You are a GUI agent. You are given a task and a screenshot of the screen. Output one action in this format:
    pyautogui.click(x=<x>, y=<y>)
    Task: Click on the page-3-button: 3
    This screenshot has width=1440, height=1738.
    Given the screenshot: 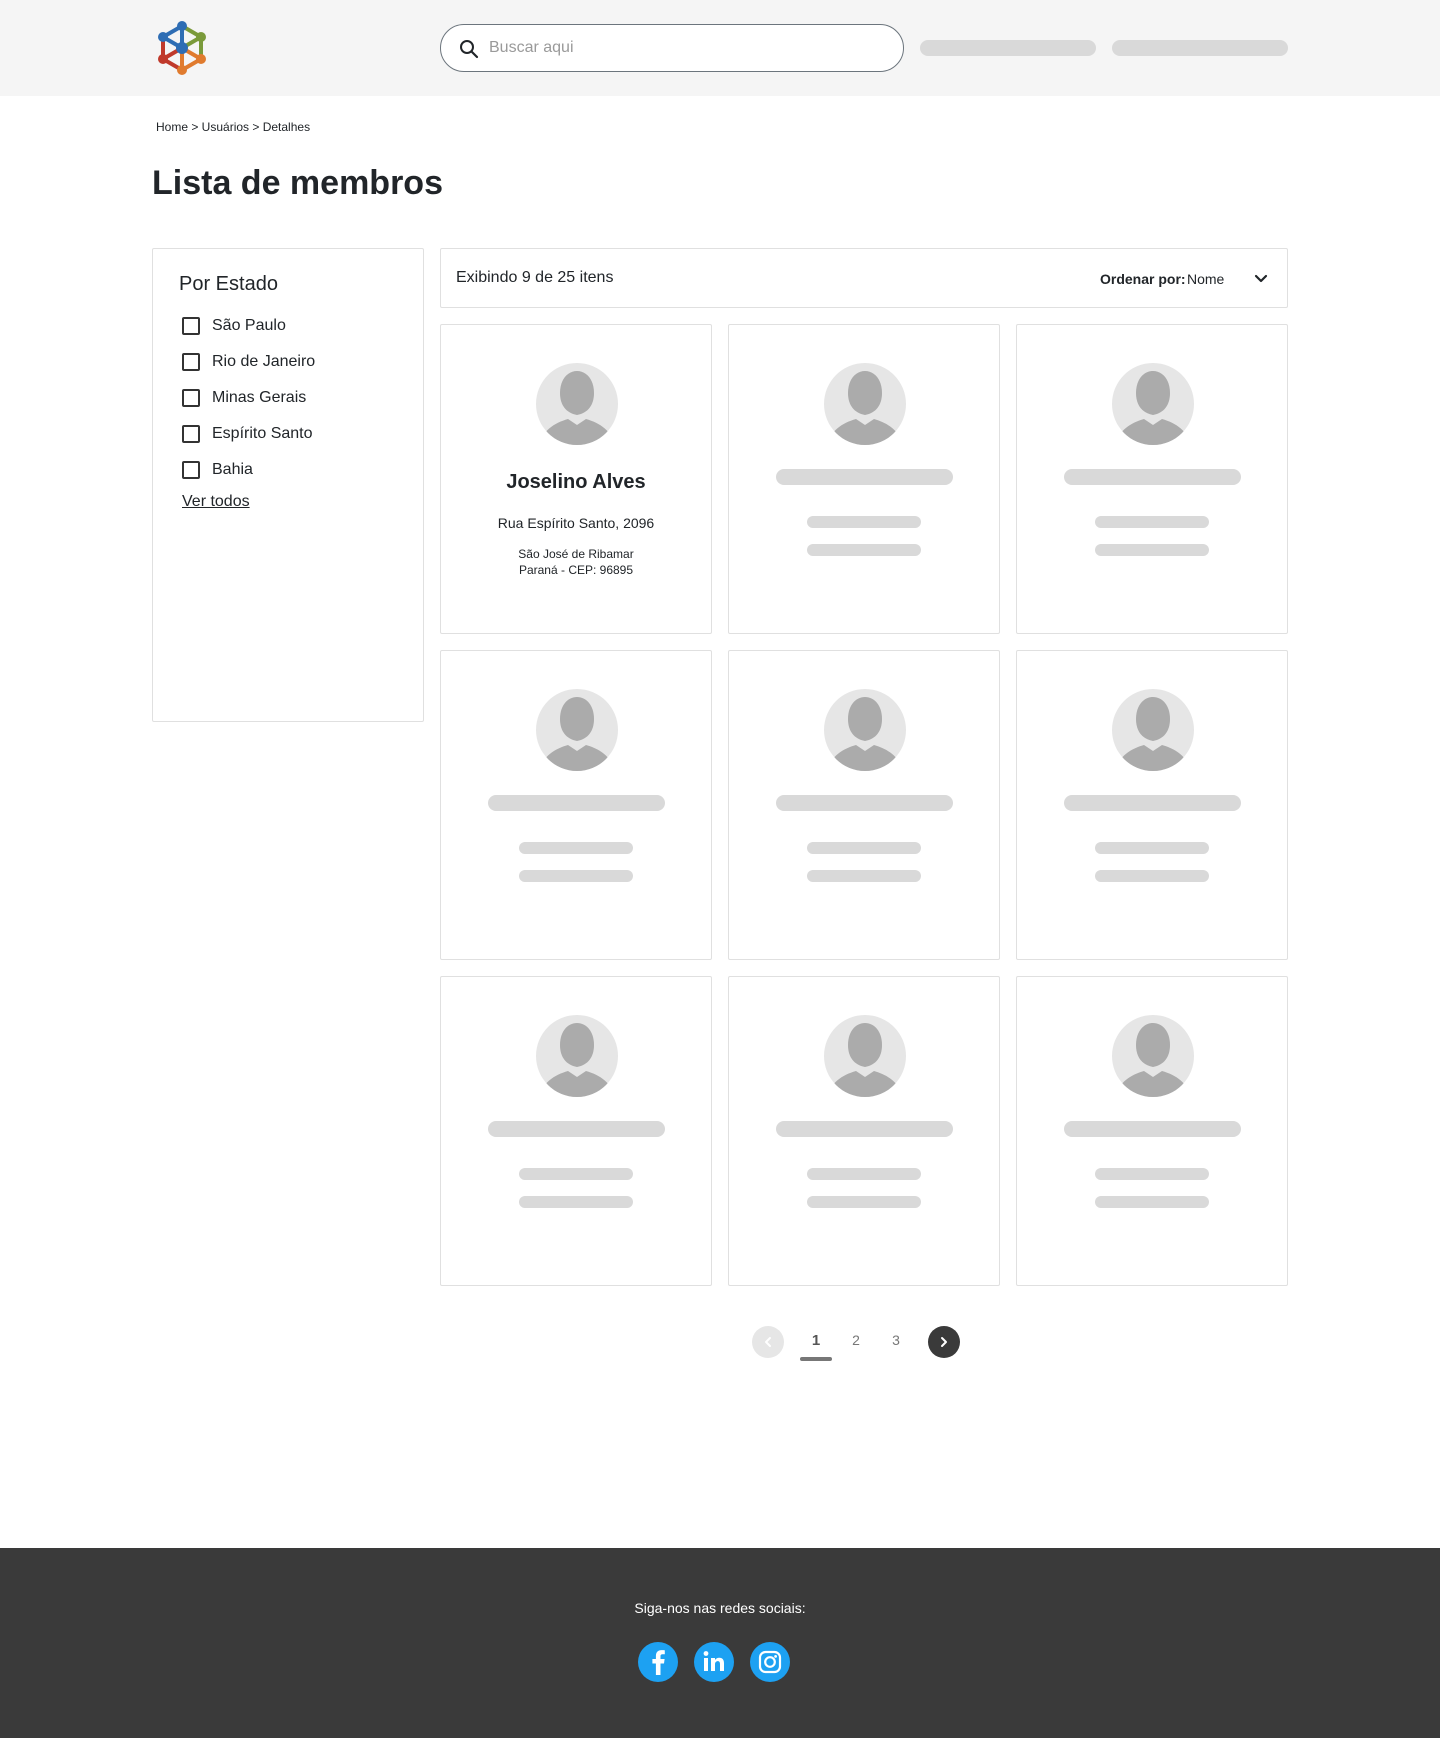 What is the action you would take?
    pyautogui.click(x=896, y=1340)
    